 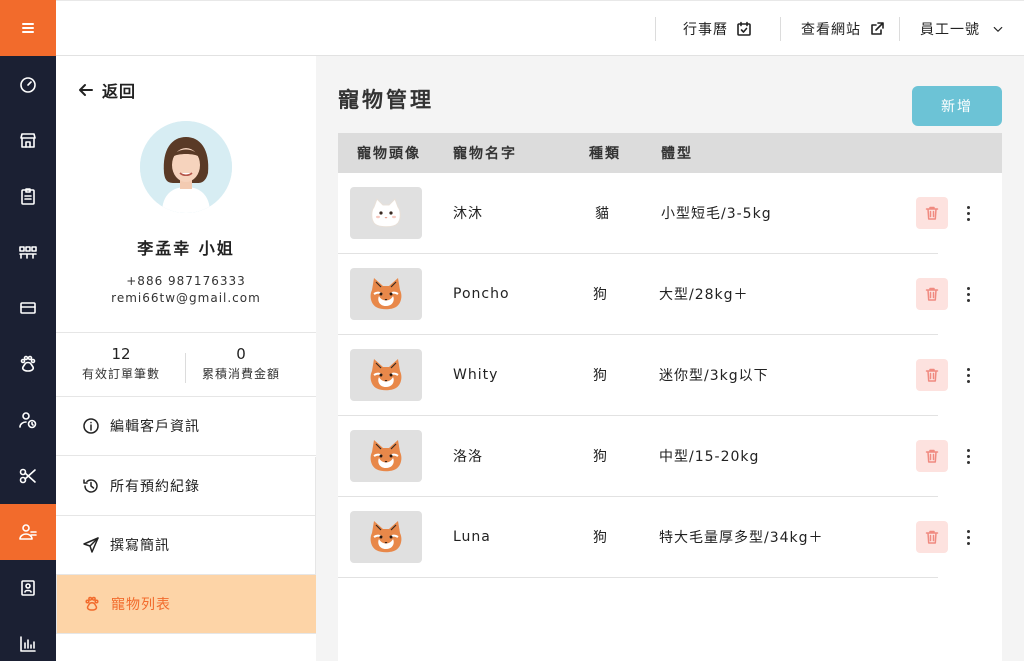 What do you see at coordinates (155, 427) in the screenshot?
I see `menu-edit-customer-label: 編輯客戶資訊` at bounding box center [155, 427].